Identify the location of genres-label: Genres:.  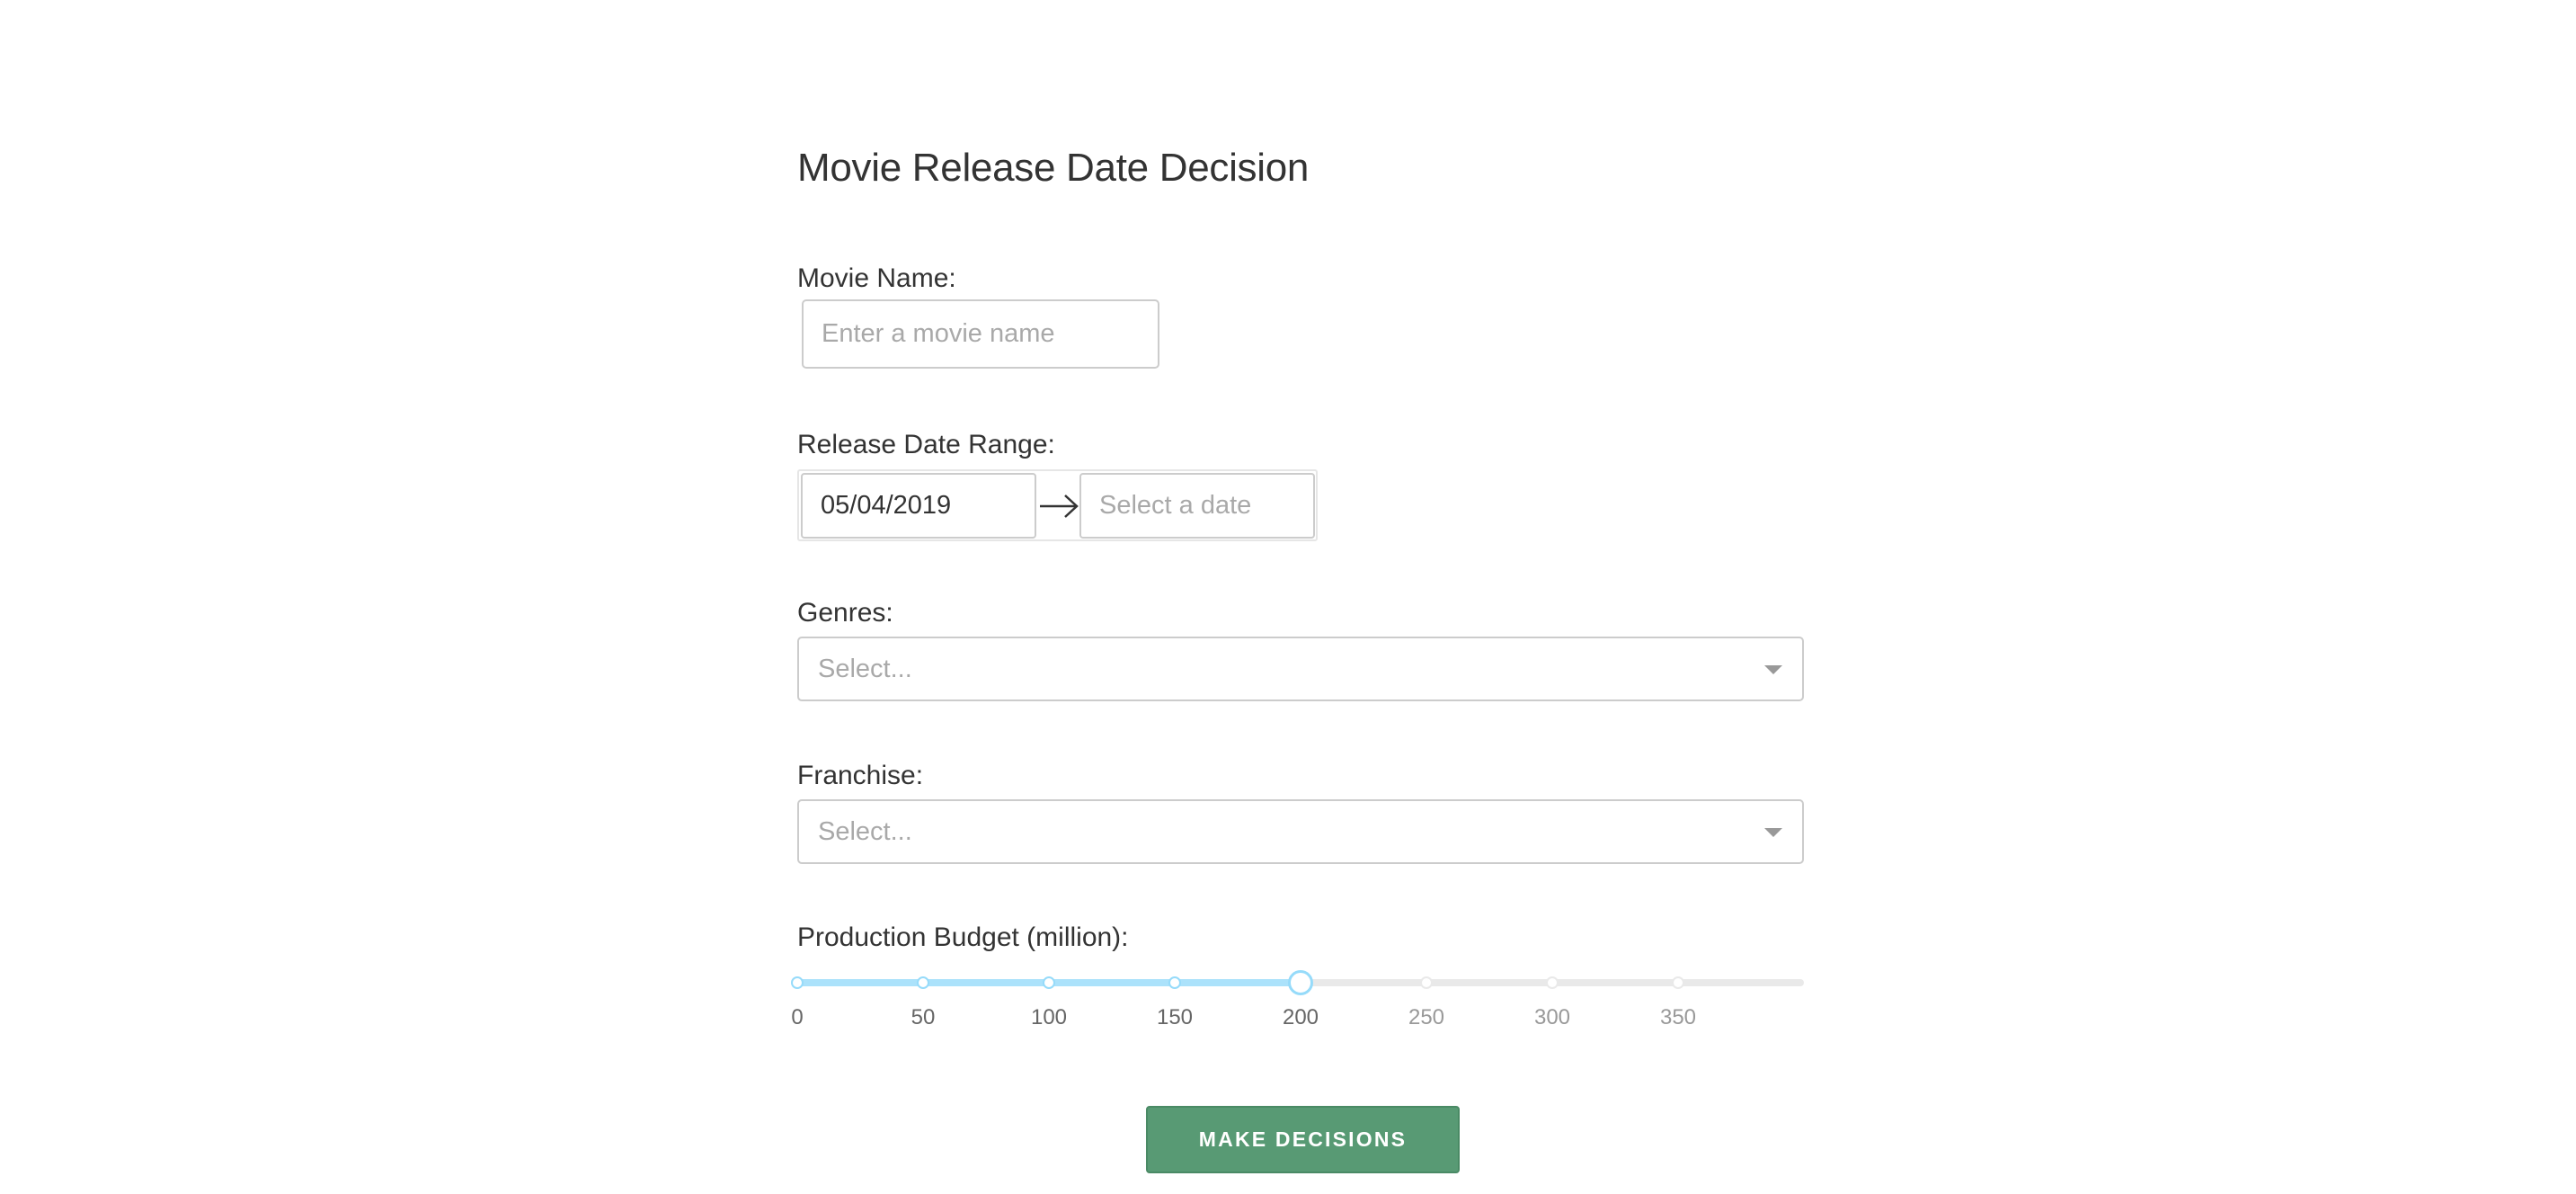
(845, 613).